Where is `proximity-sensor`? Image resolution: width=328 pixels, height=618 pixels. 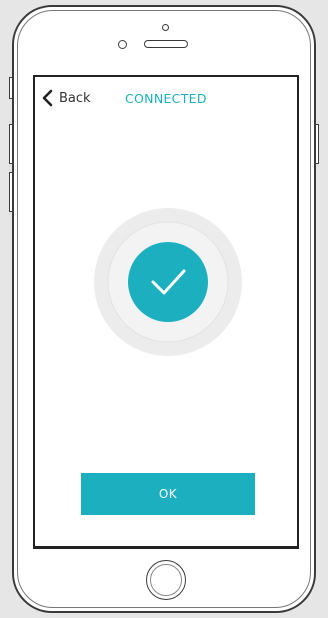
proximity-sensor is located at coordinates (122, 44).